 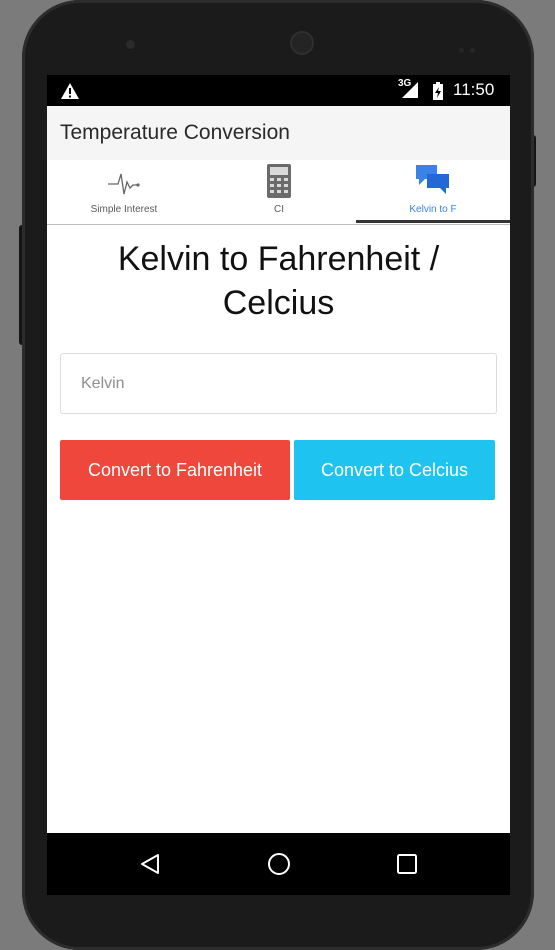 I want to click on tab-label: CI, so click(x=279, y=209).